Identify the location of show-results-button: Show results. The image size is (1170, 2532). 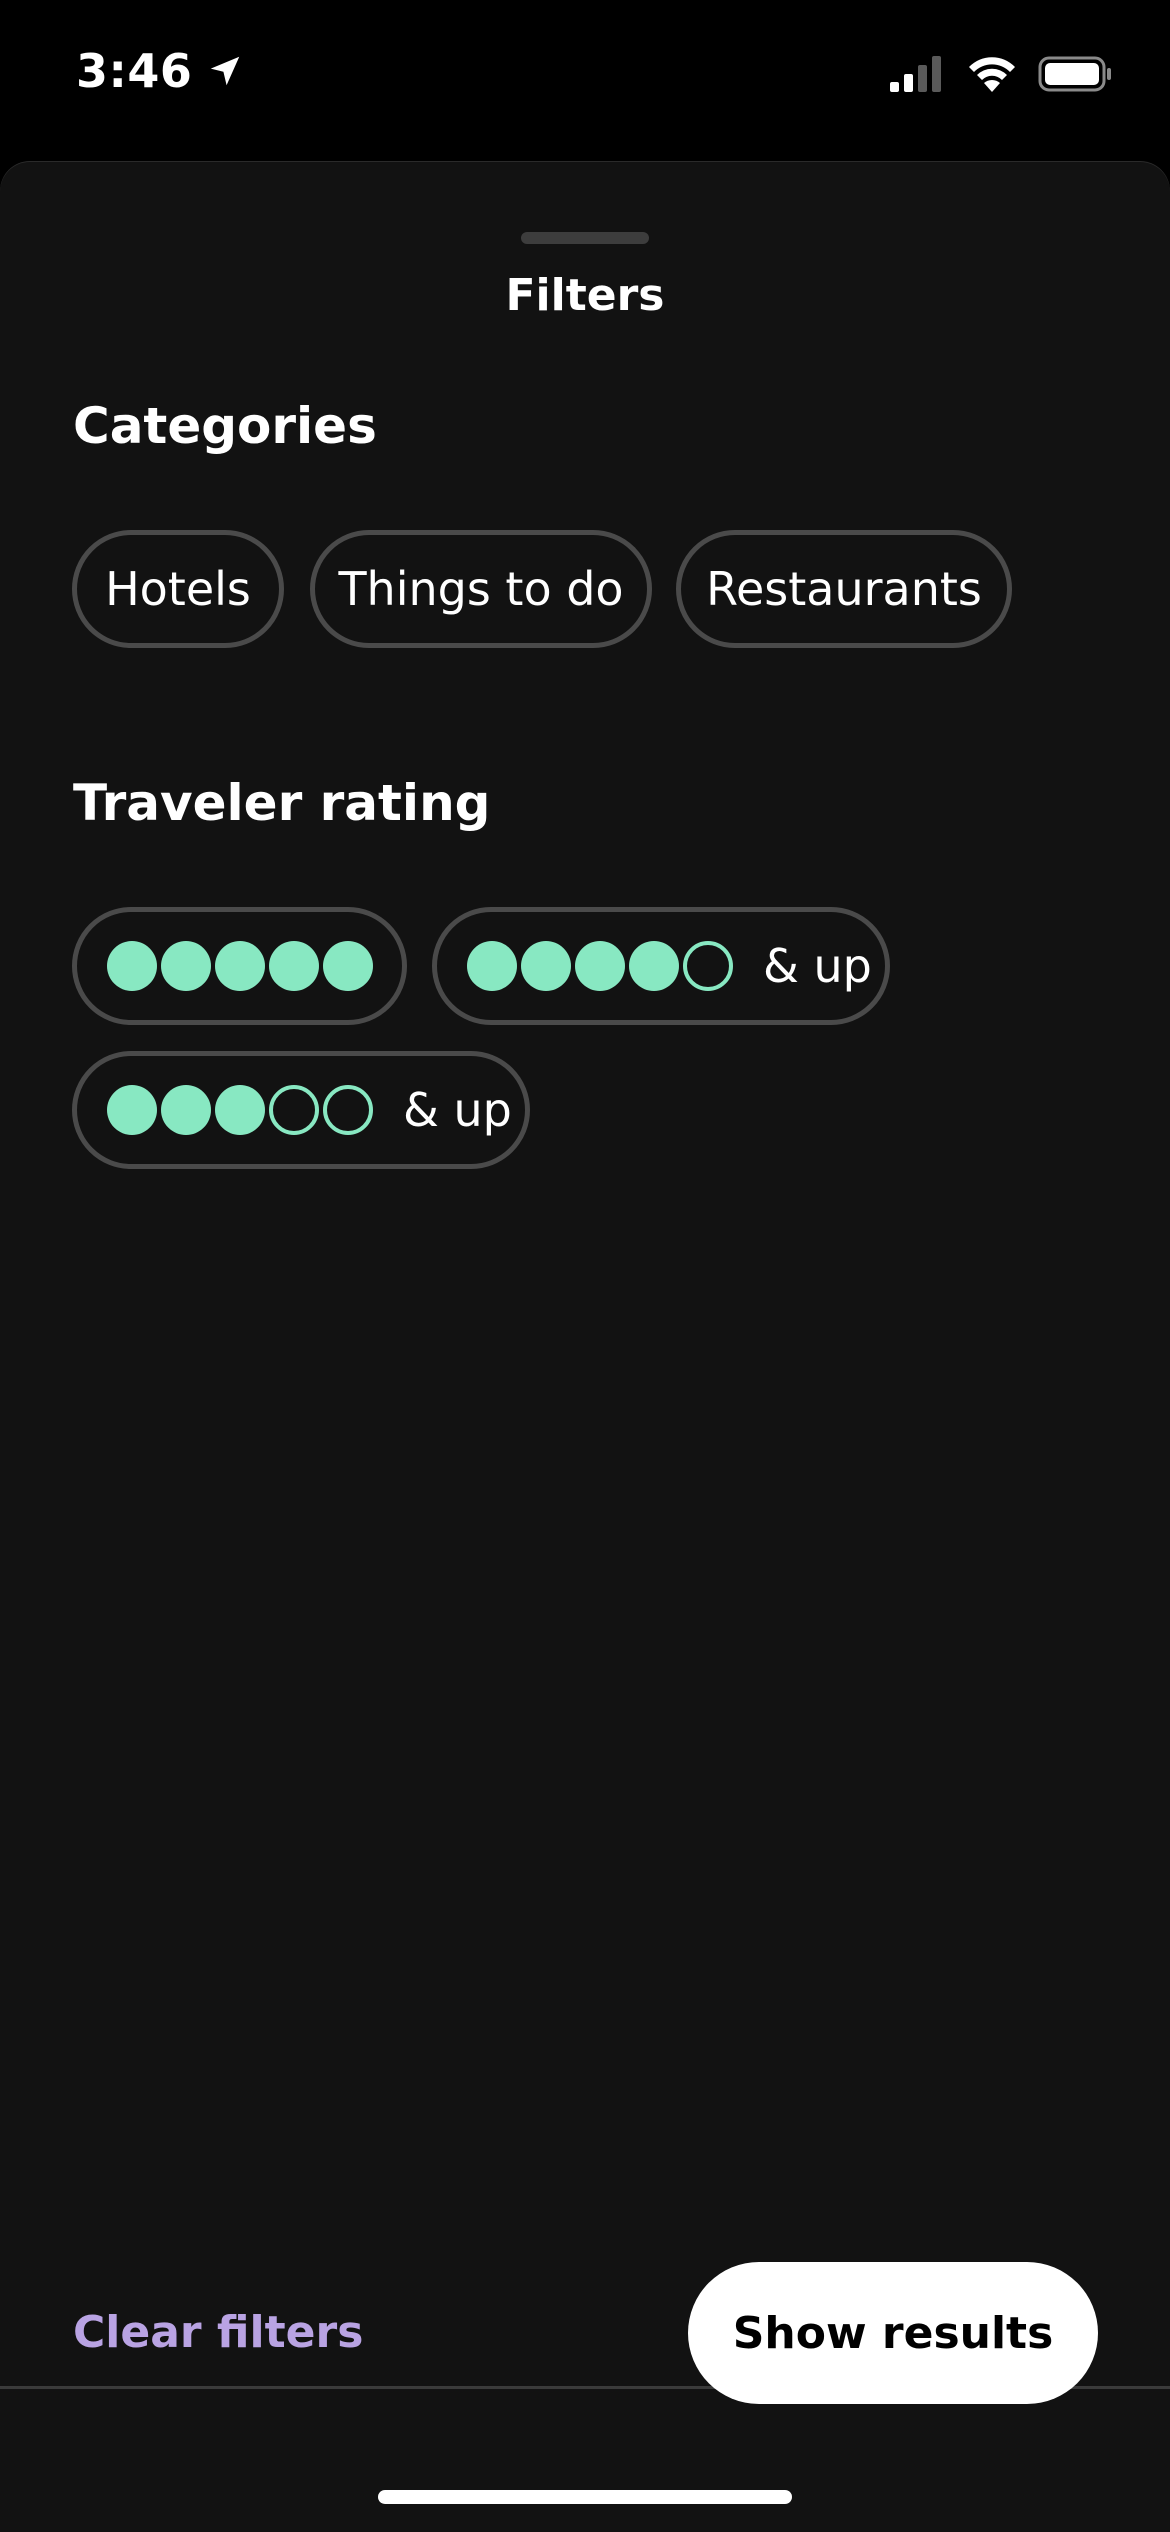
(893, 2333).